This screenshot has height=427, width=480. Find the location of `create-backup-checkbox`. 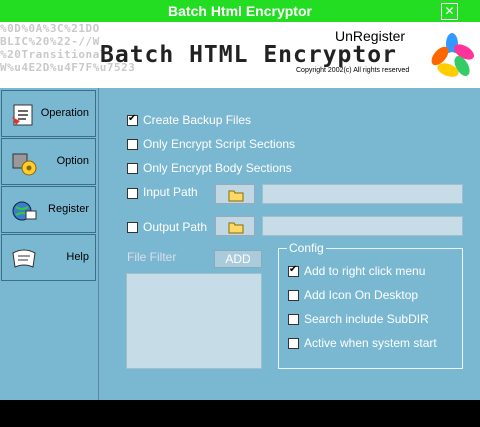

create-backup-checkbox is located at coordinates (132, 119).